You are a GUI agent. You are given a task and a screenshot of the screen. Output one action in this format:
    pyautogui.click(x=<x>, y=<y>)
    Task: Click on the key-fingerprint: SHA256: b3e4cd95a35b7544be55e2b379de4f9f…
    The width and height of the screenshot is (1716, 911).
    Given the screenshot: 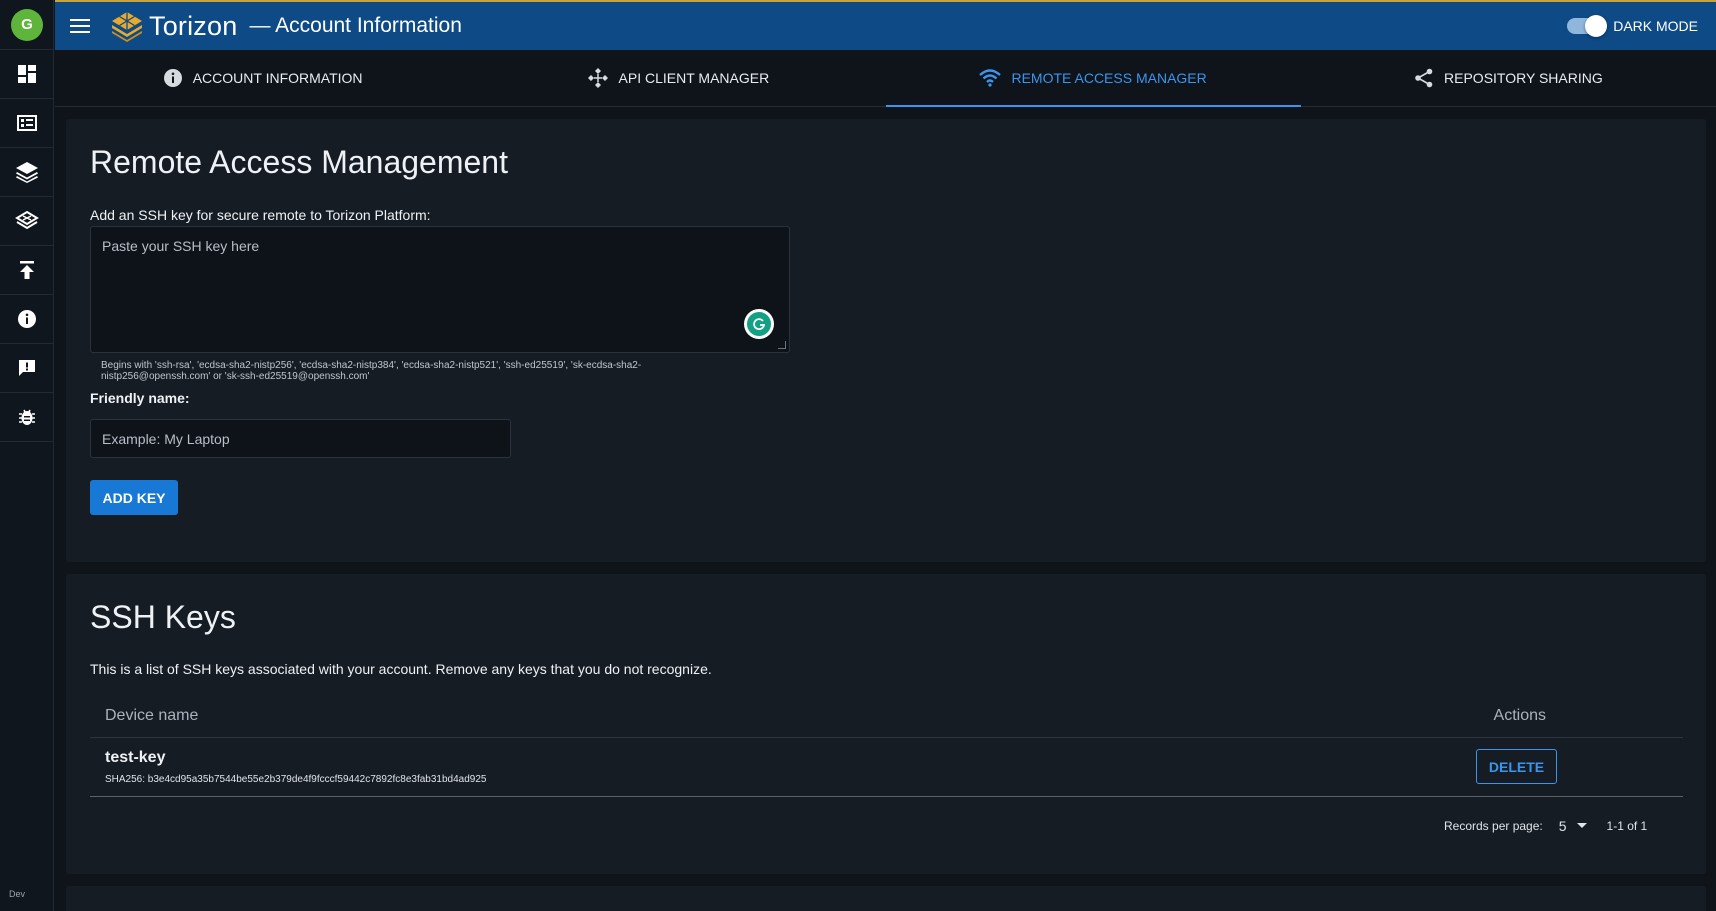 What is the action you would take?
    pyautogui.click(x=296, y=779)
    